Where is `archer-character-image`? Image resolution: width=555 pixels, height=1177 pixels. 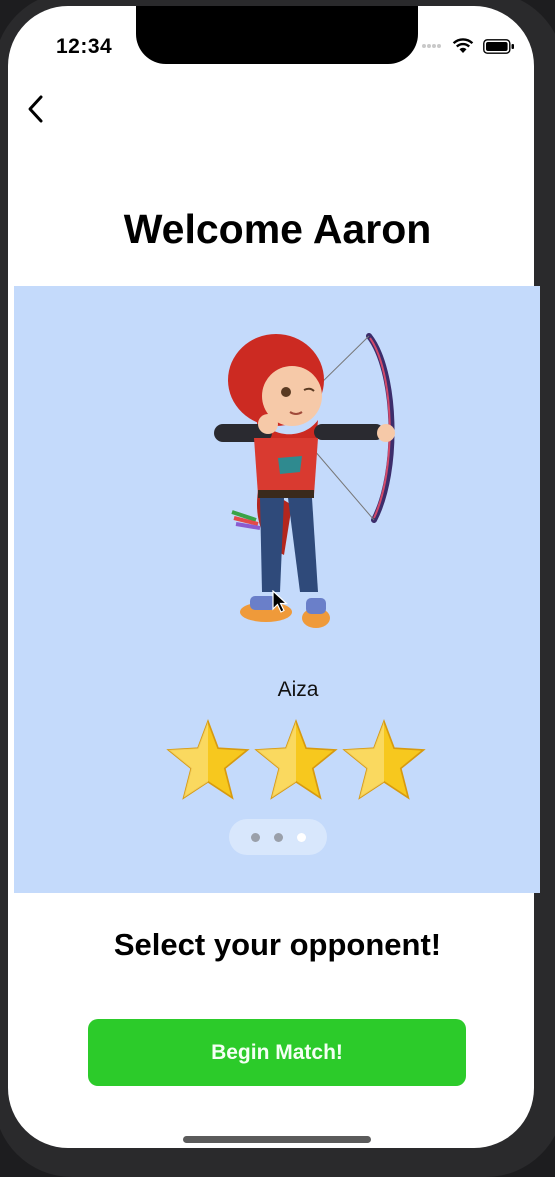
archer-character-image is located at coordinates (304, 480).